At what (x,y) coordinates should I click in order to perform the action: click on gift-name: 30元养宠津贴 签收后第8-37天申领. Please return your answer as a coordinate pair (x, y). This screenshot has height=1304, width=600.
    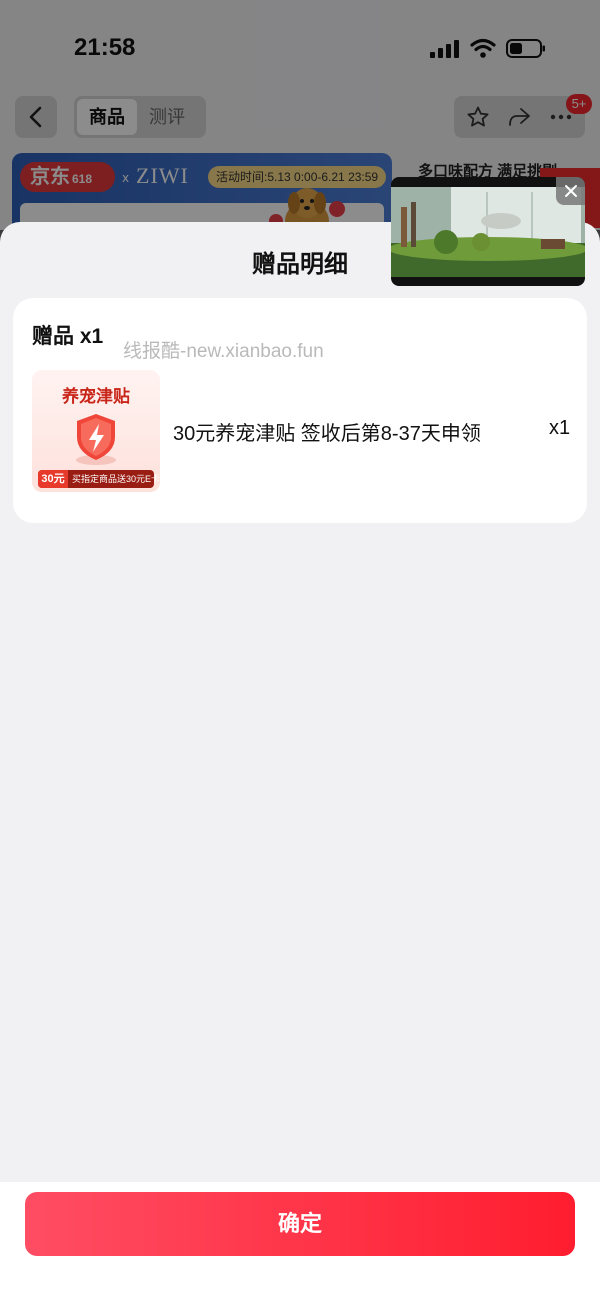
    Looking at the image, I should click on (327, 434).